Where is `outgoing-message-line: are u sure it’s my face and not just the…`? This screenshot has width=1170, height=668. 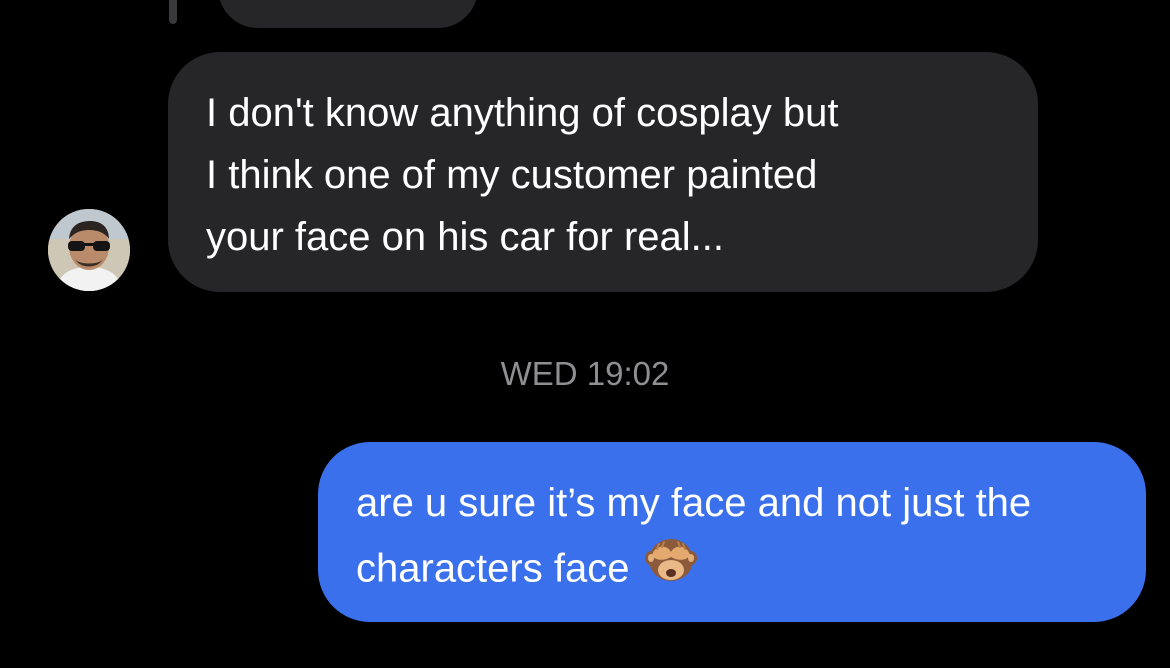 outgoing-message-line: are u sure it’s my face and not just the… is located at coordinates (731, 540).